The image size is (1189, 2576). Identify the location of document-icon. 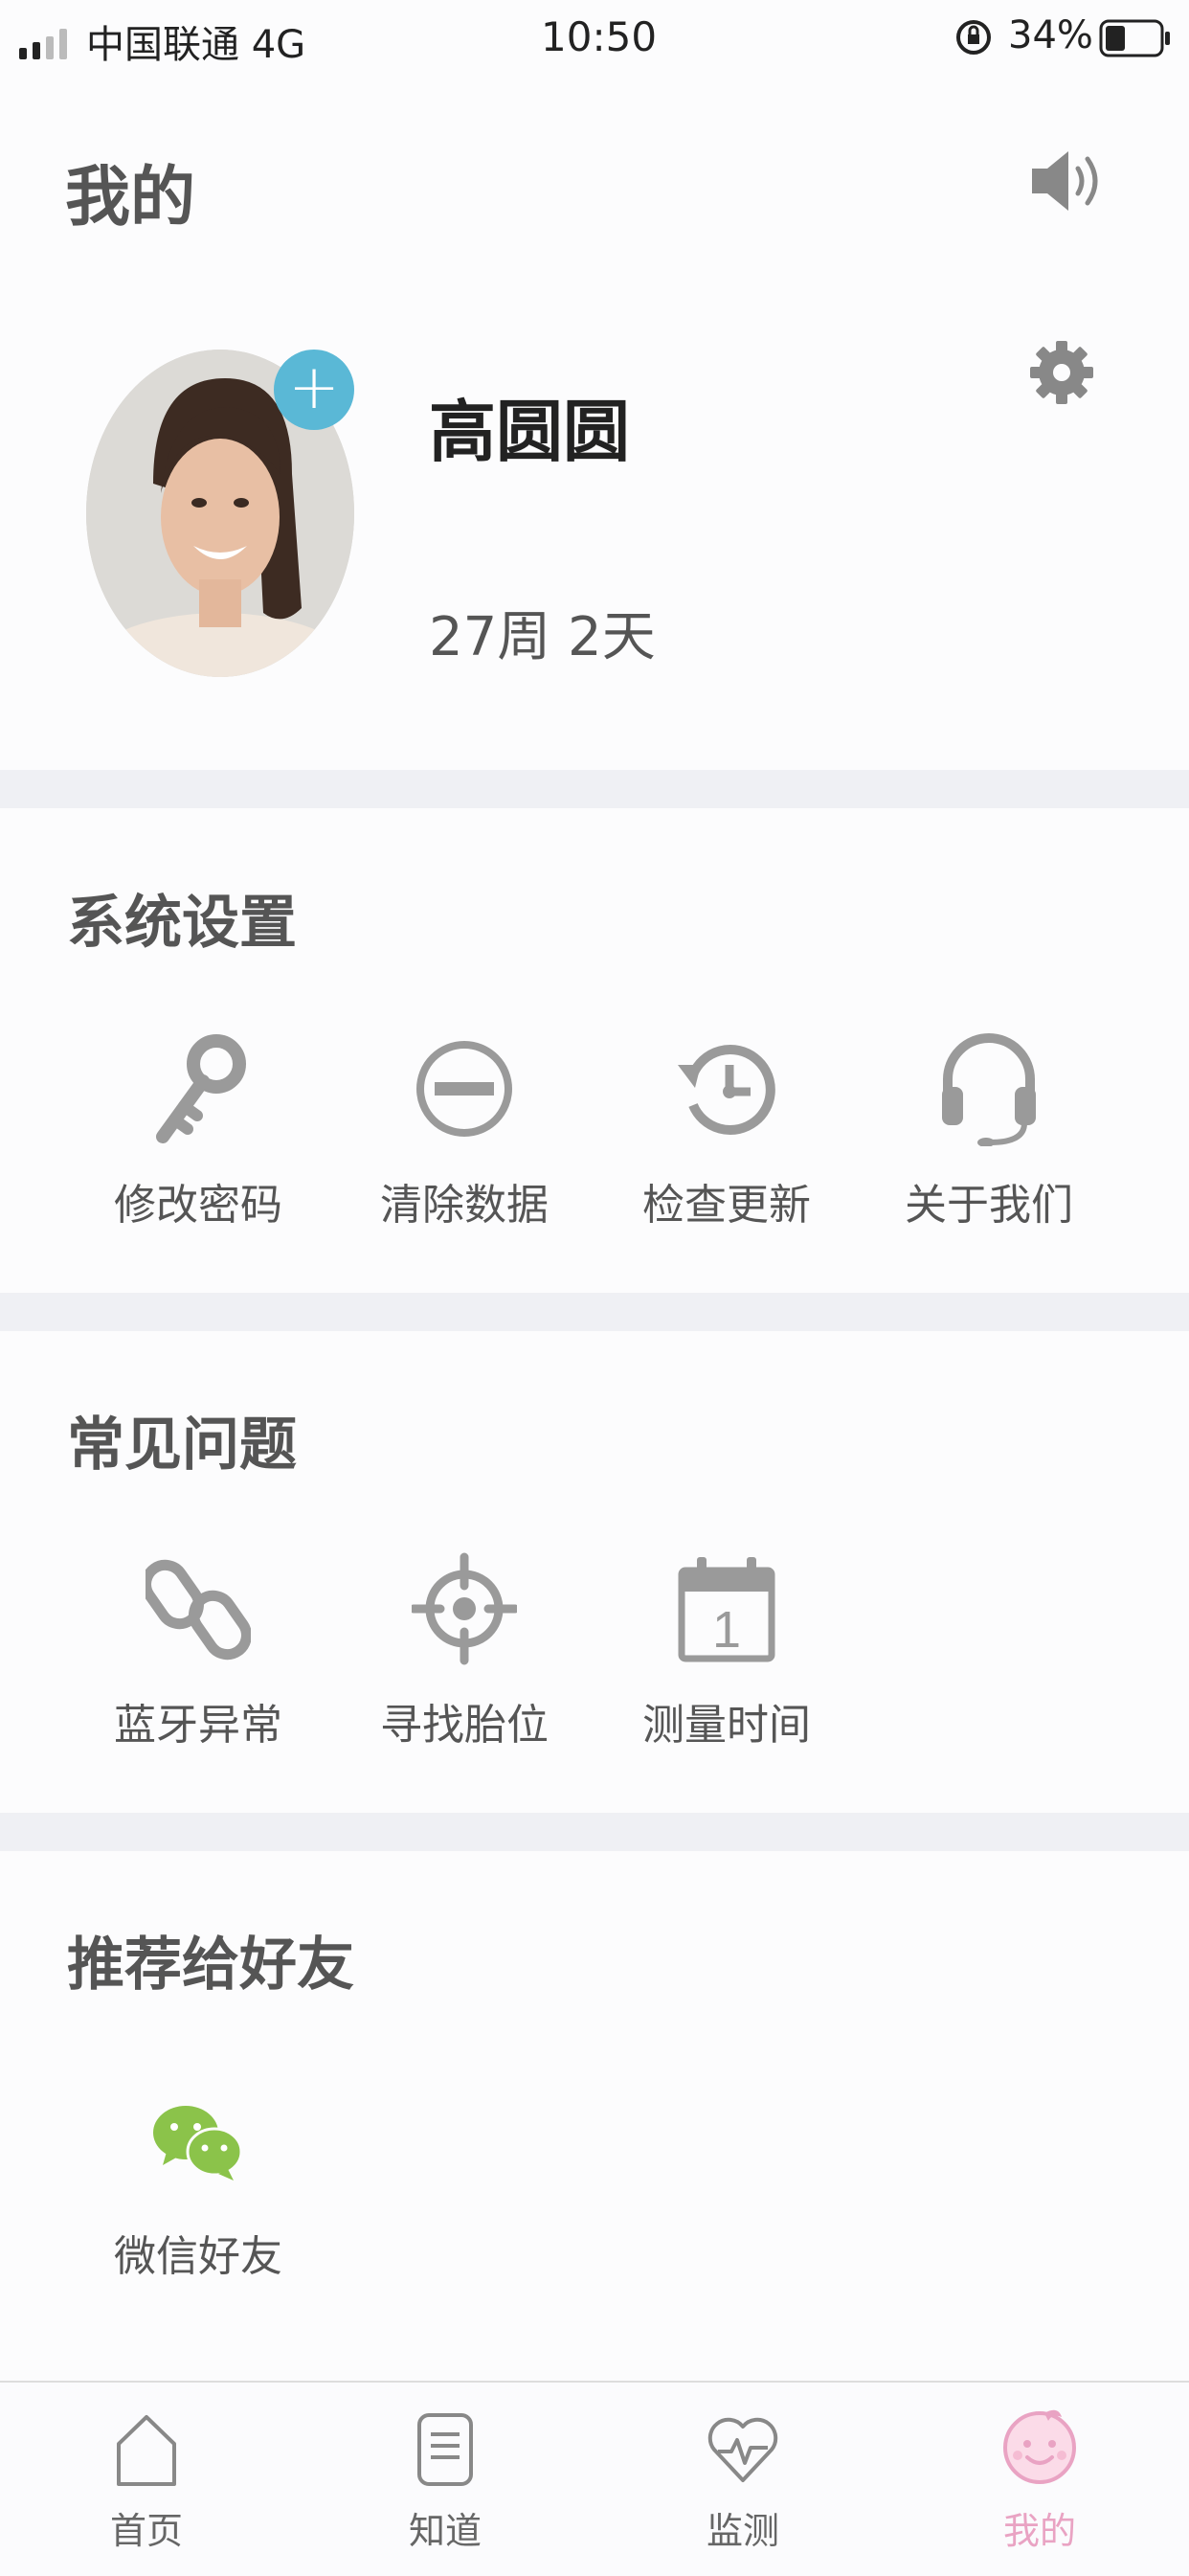
(445, 2435).